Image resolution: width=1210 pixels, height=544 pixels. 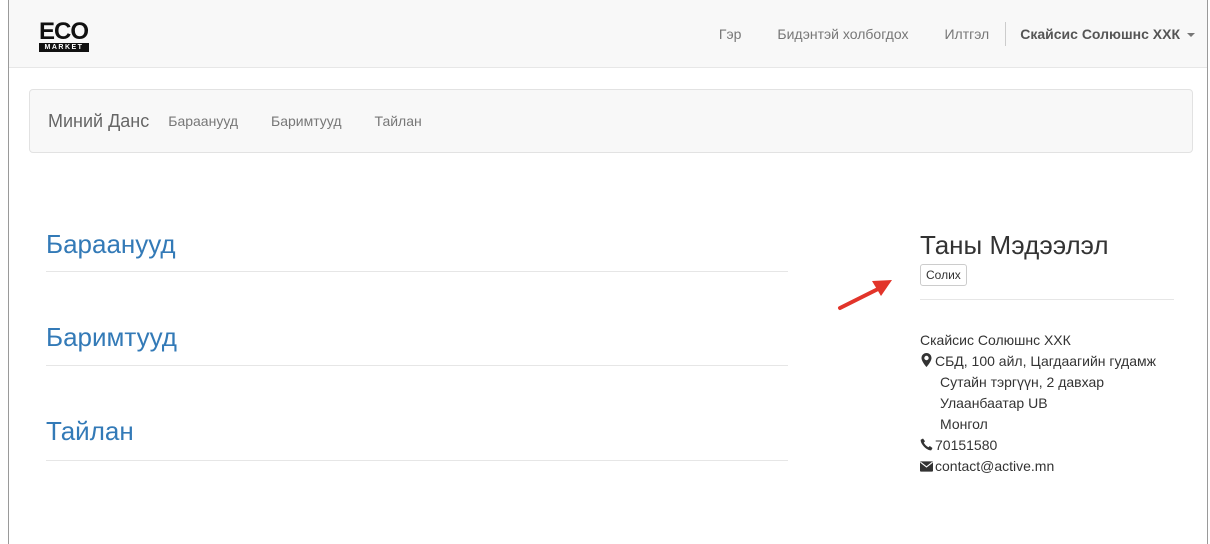 I want to click on email-row: contact@active.mn, so click(x=1047, y=466).